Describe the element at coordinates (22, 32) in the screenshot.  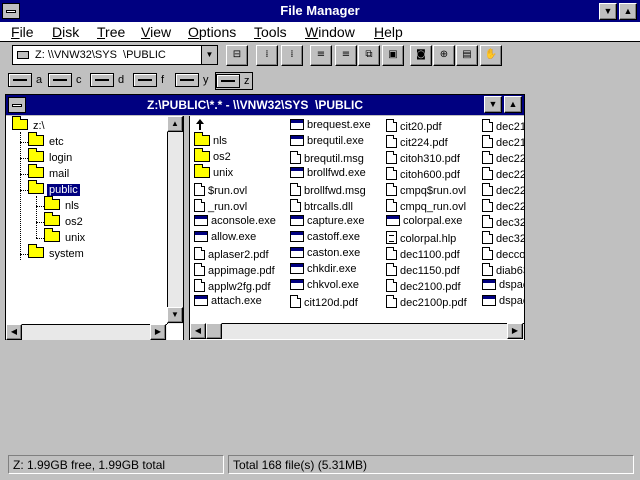
I see `menu-file: File` at that location.